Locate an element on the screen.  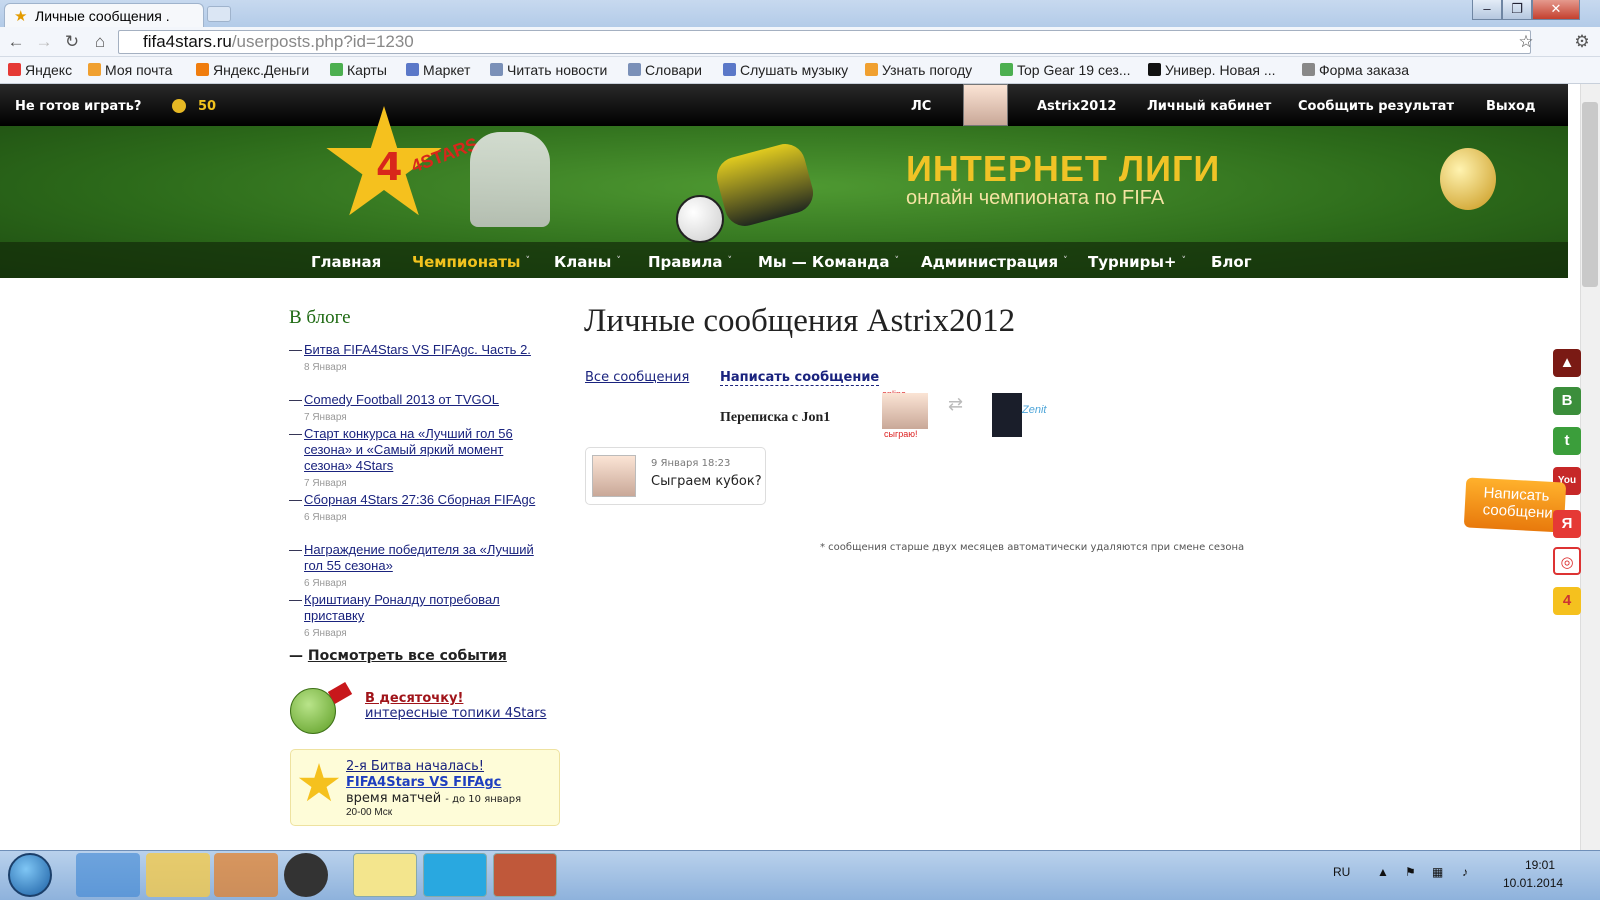
bookmark-item: Слушать музыку is located at coordinates (785, 70).